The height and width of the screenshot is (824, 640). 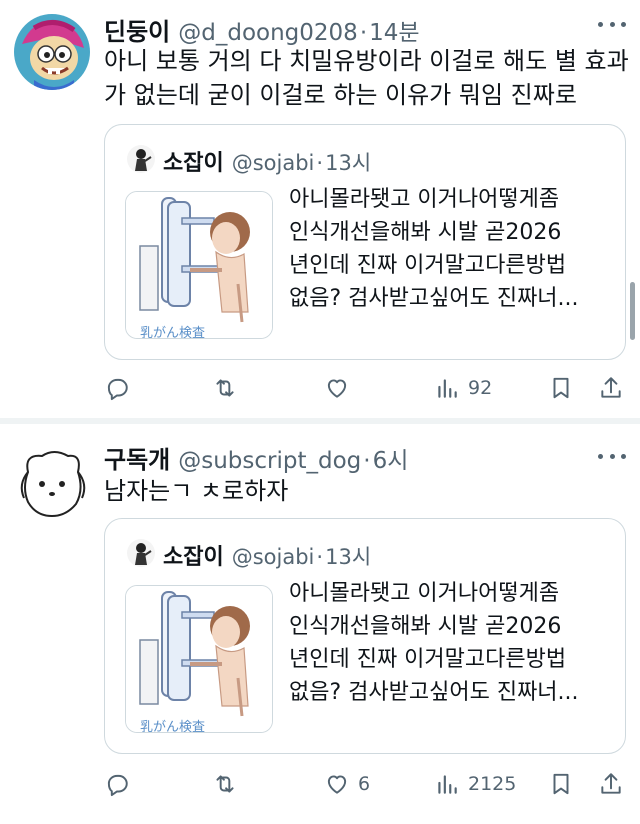 I want to click on action-bar: 92, so click(x=365, y=388).